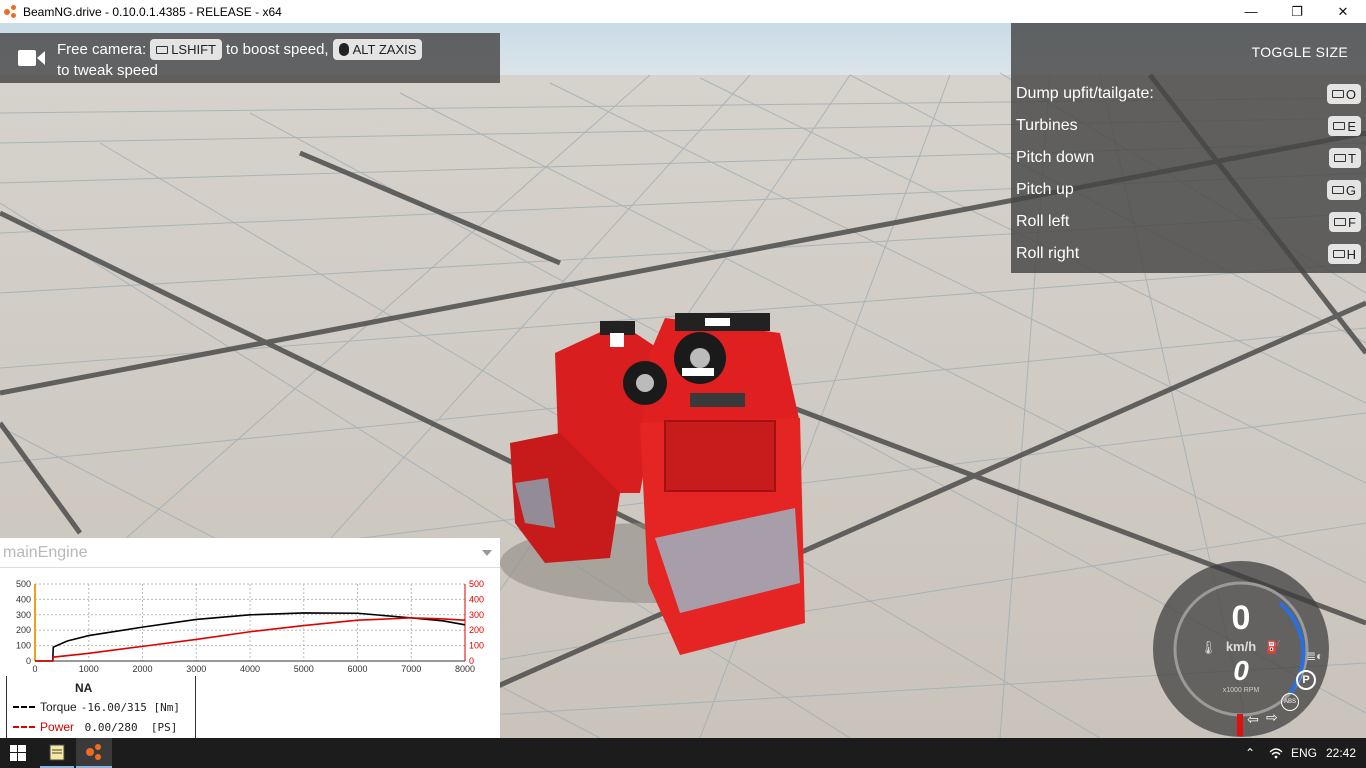 The image size is (1366, 768). What do you see at coordinates (1188, 254) in the screenshot?
I see `binding-row: Roll right H` at bounding box center [1188, 254].